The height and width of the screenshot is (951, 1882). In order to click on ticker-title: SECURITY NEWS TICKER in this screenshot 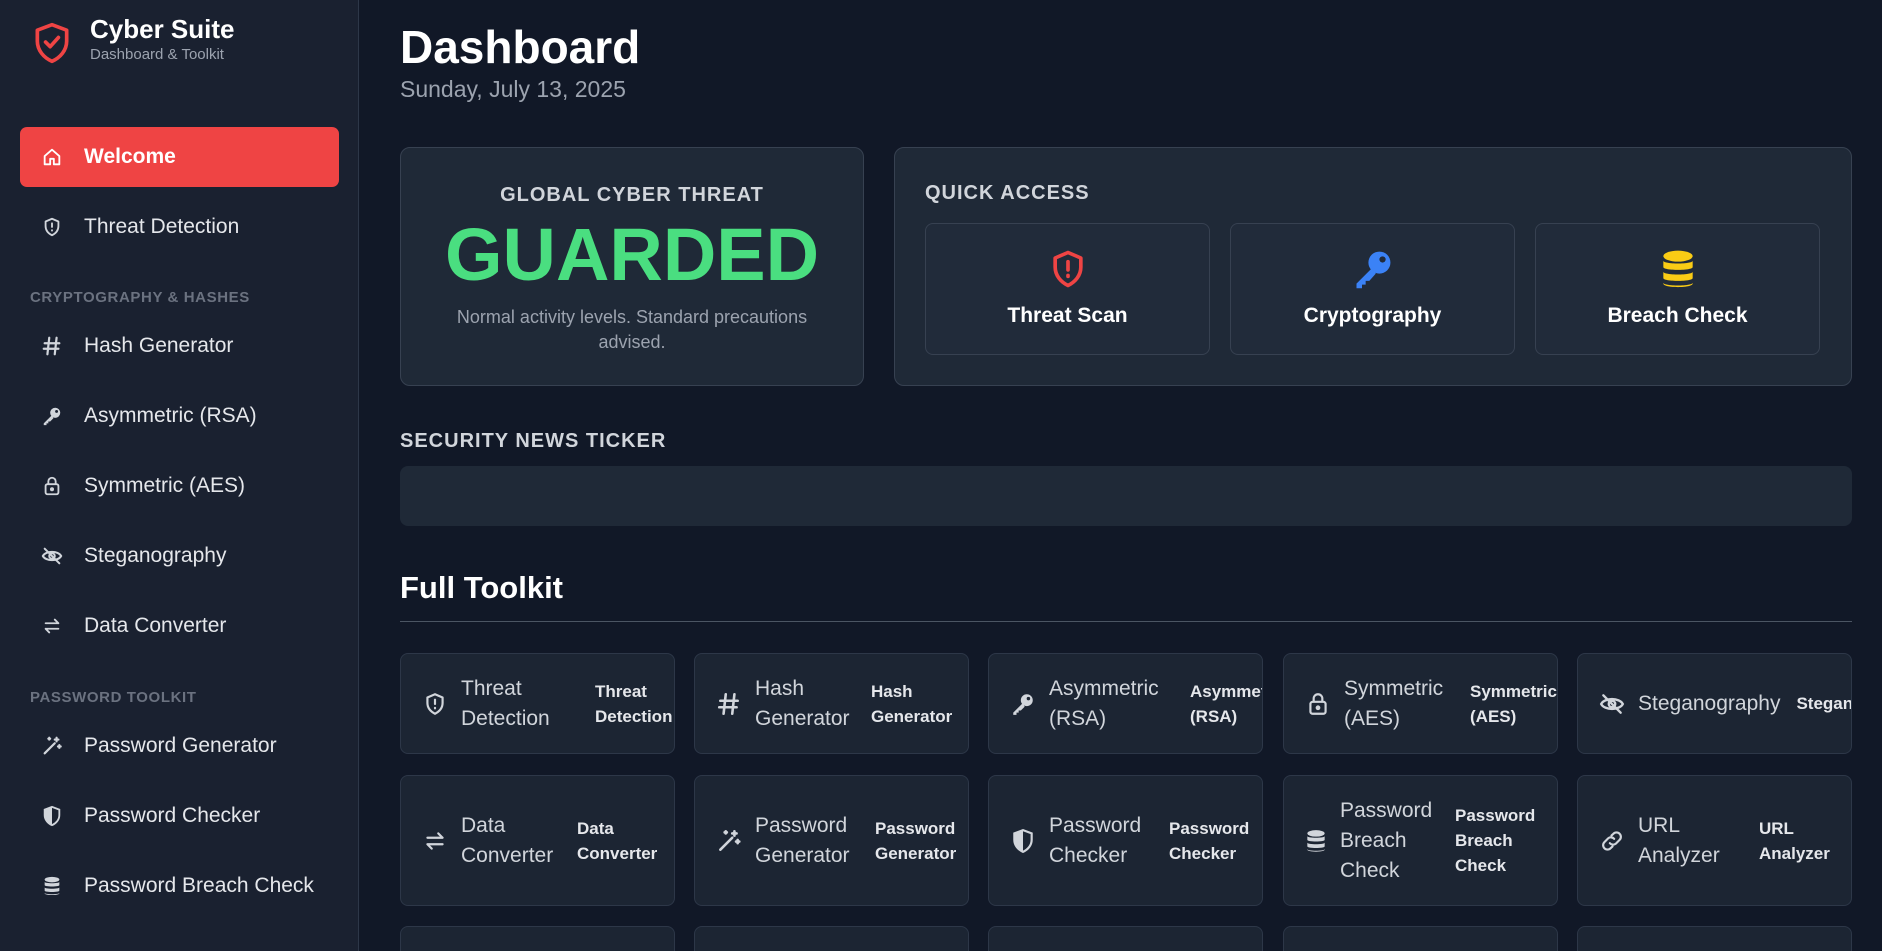, I will do `click(533, 441)`.